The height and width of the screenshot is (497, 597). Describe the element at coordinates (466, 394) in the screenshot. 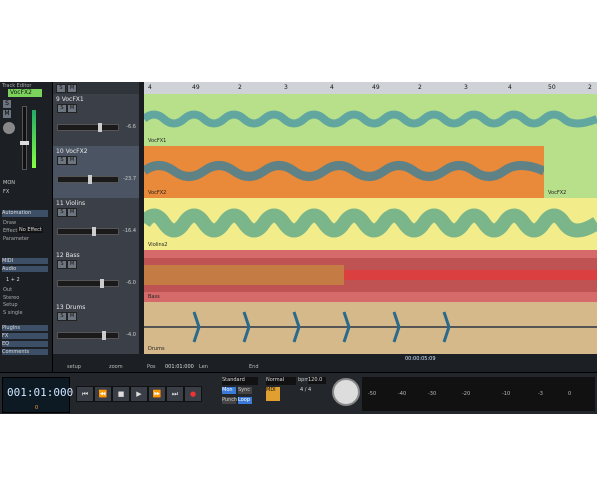

I see `meter-label: -20` at that location.